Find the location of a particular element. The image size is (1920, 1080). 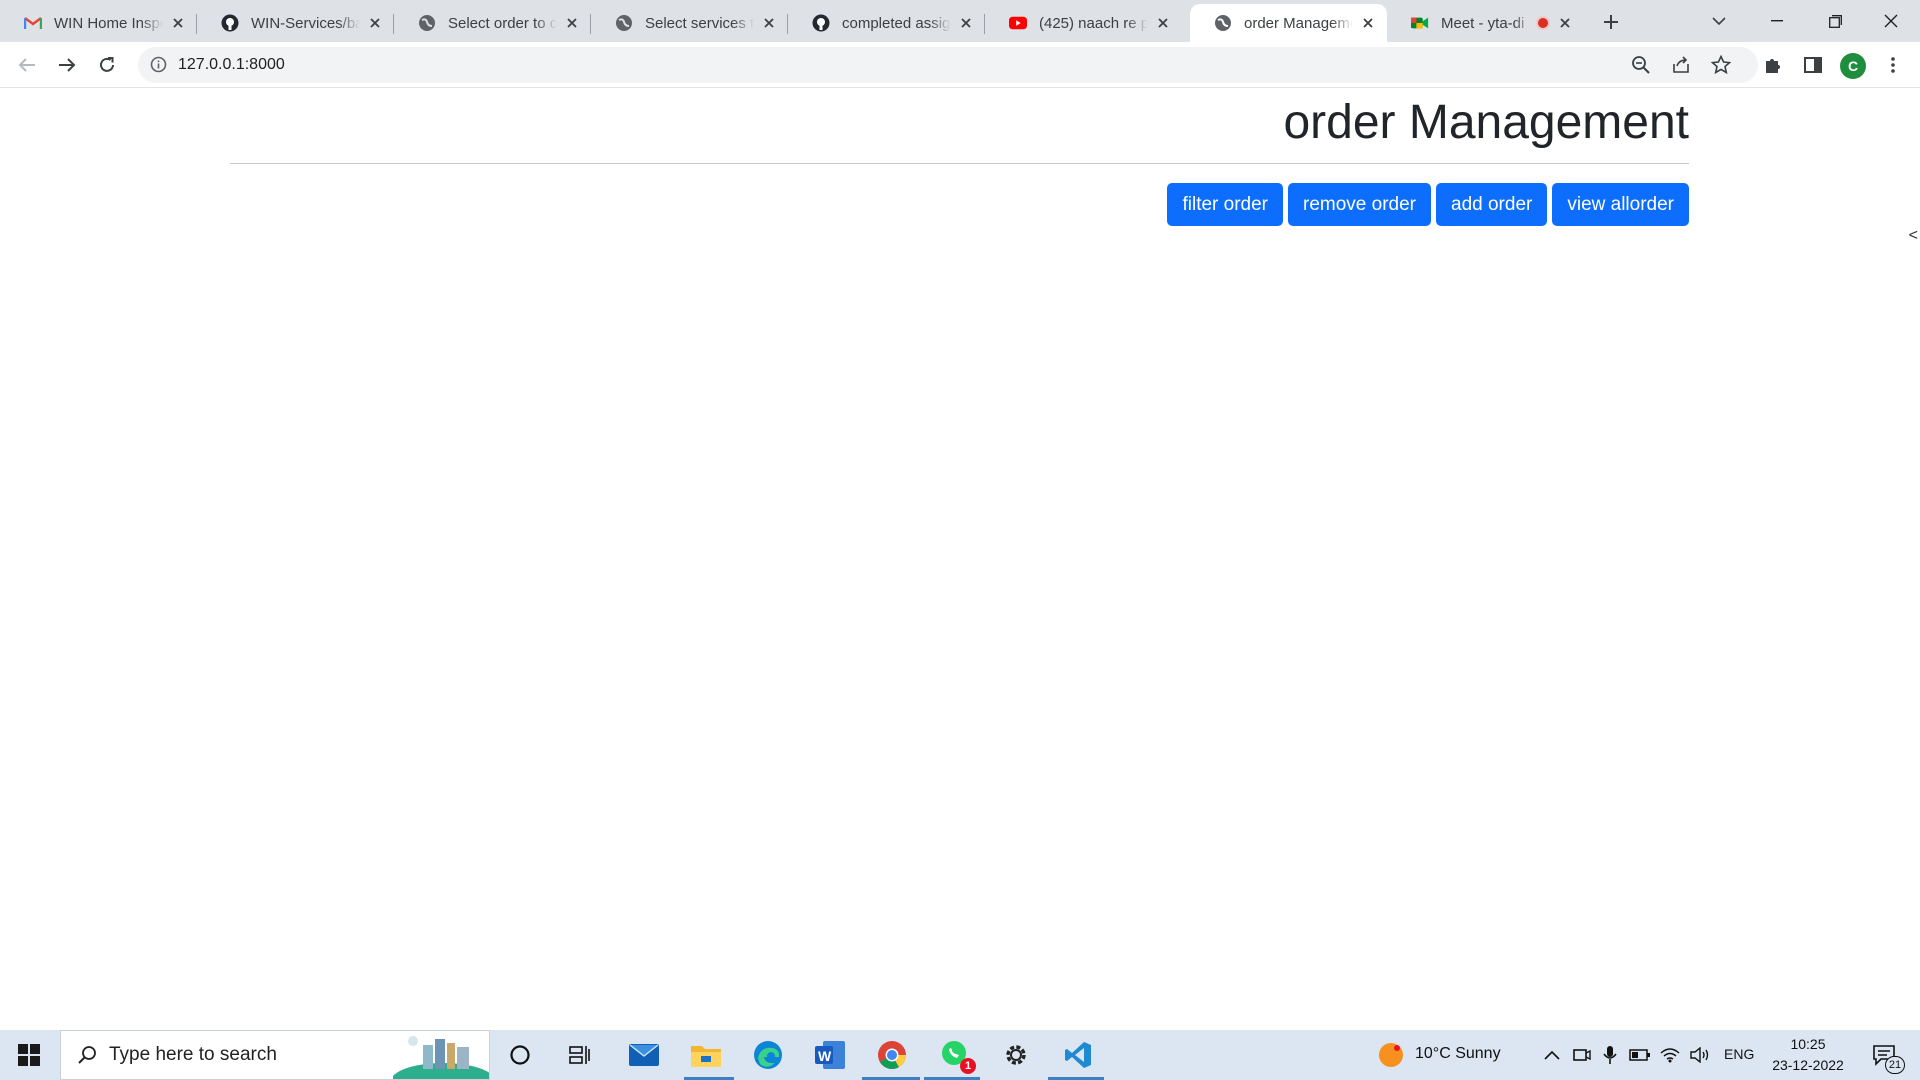

minimize-button is located at coordinates (1777, 21).